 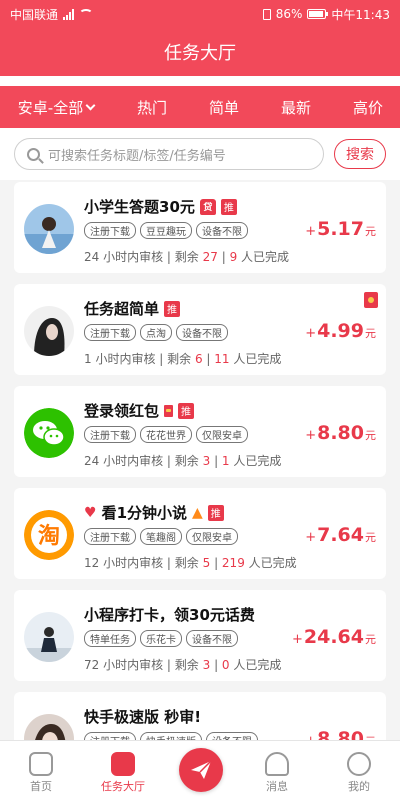 I want to click on task-title: 任务超简单, so click(x=122, y=309).